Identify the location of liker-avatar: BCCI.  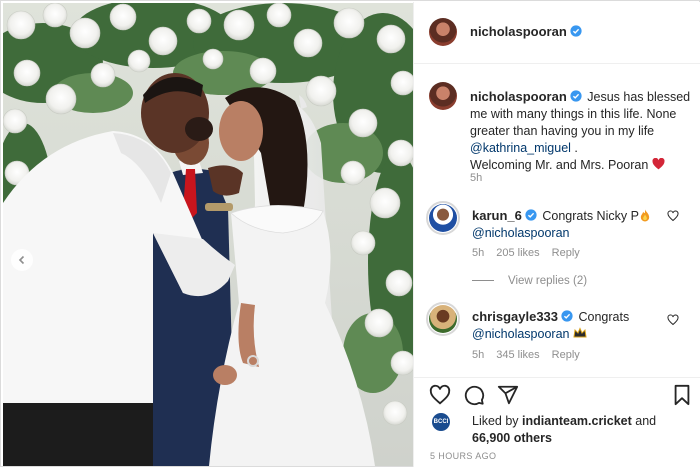
(441, 422).